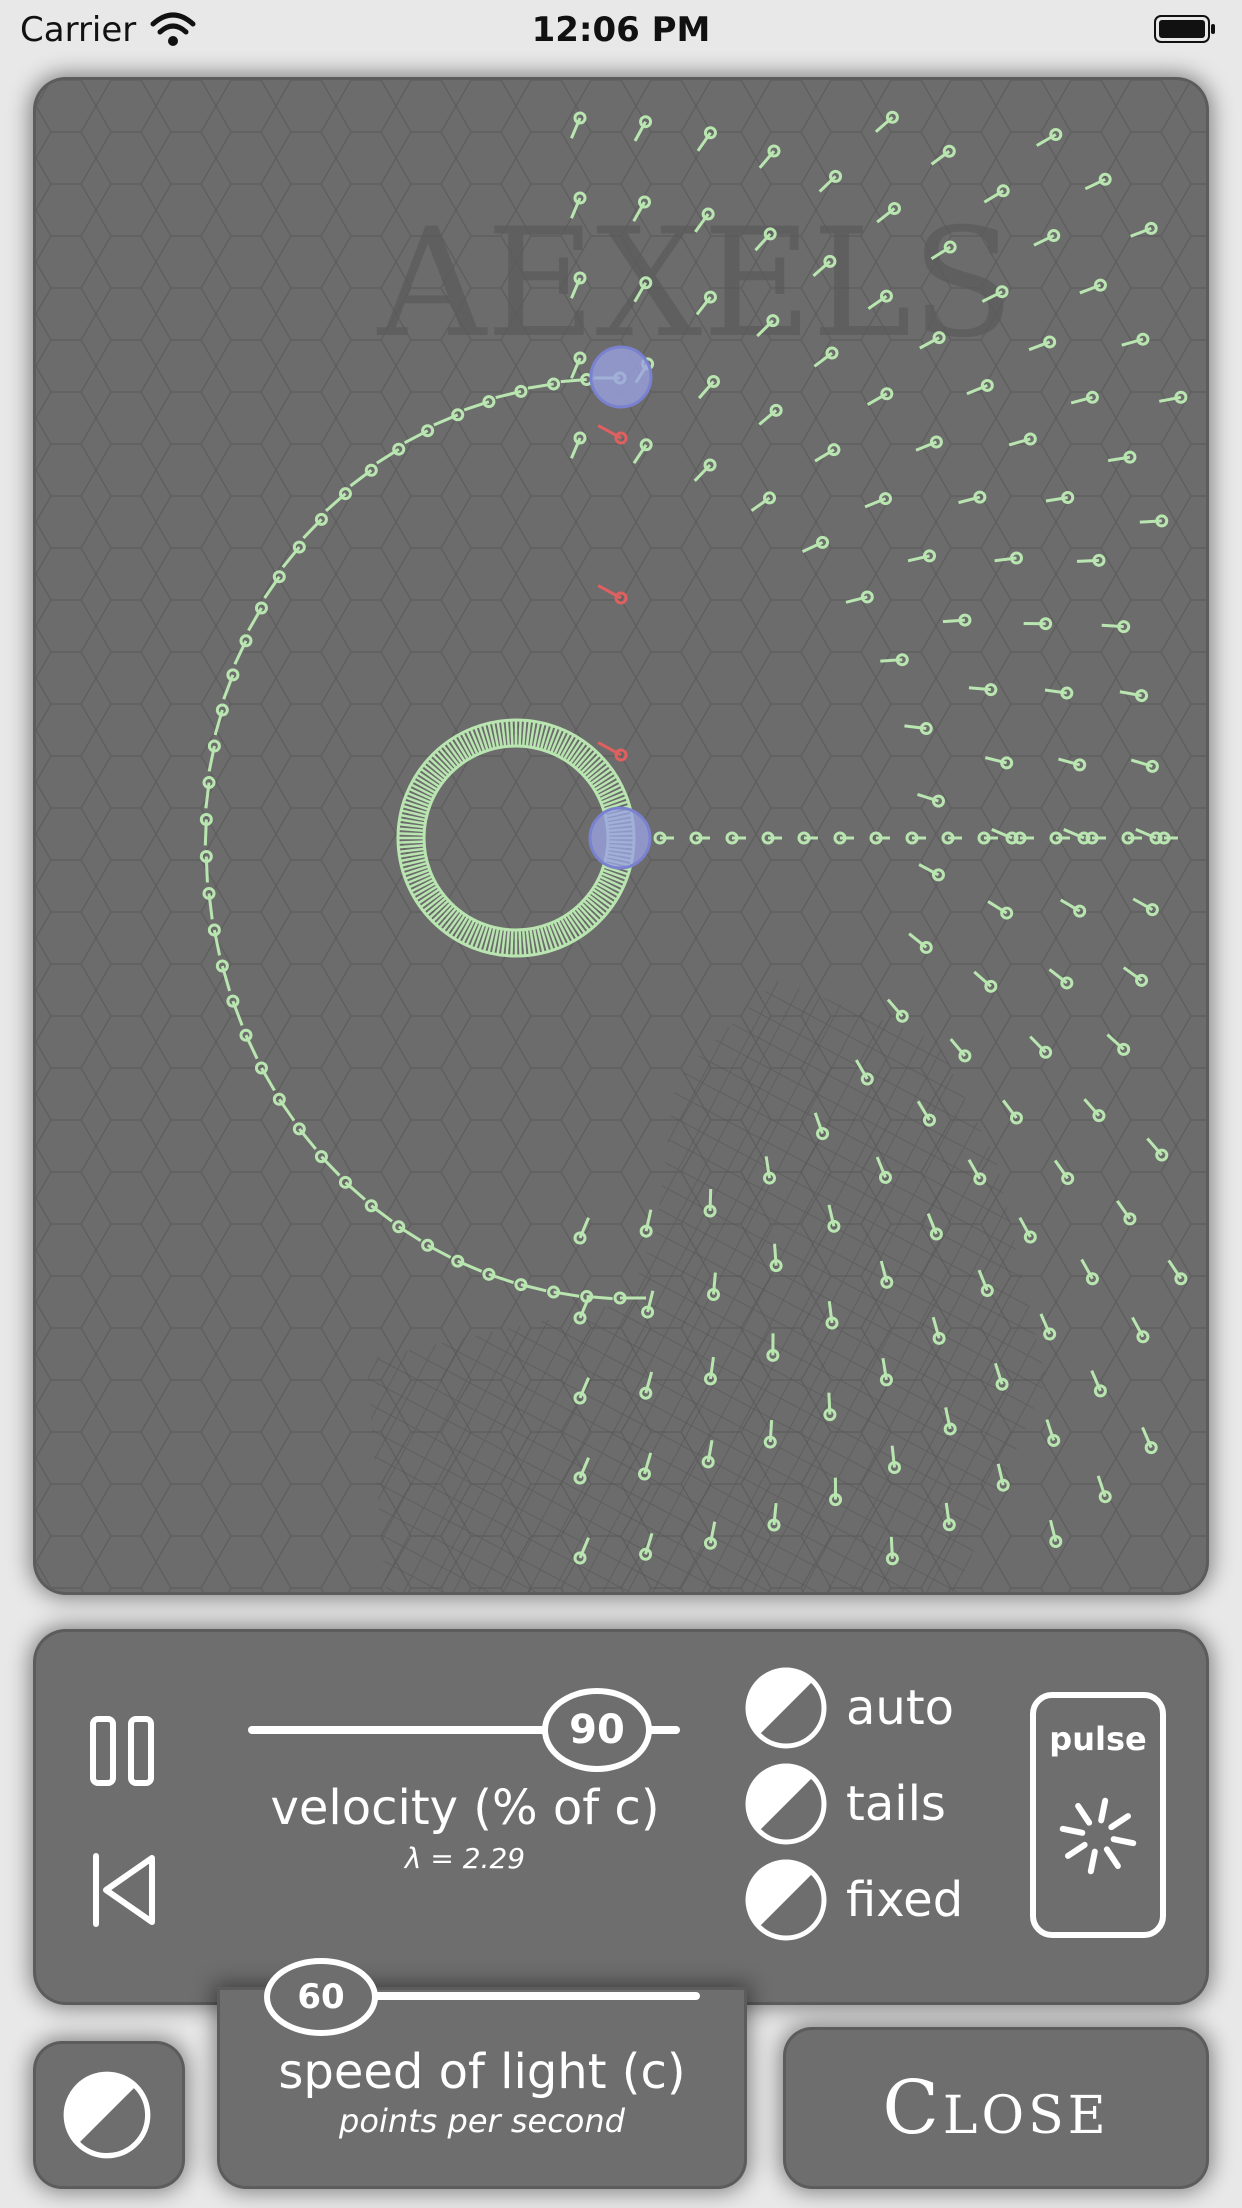 This screenshot has width=1242, height=2208. Describe the element at coordinates (482, 2072) in the screenshot. I see `light-label: speed of light (c)` at that location.